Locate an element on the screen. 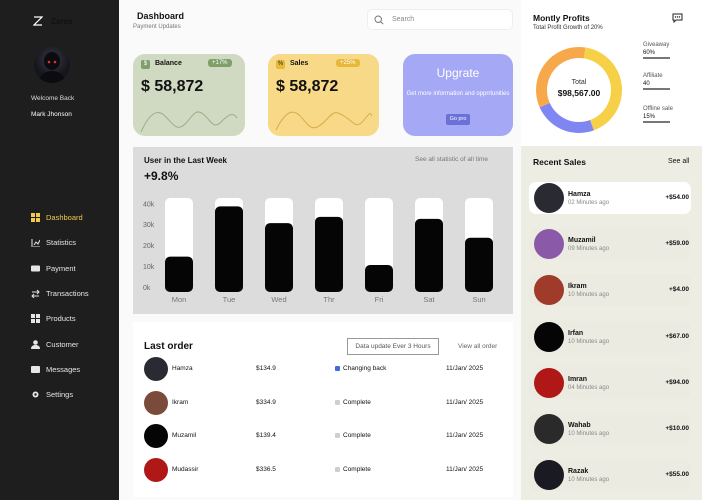 This screenshot has width=702, height=500. bar-thr is located at coordinates (329, 254).